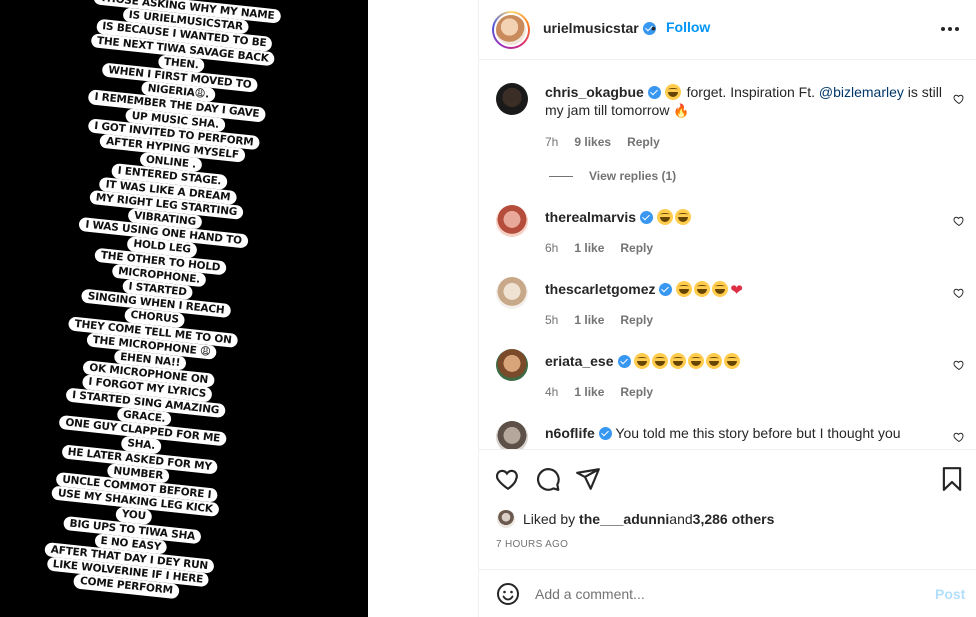  I want to click on author-username: urielmusicstar, so click(591, 28).